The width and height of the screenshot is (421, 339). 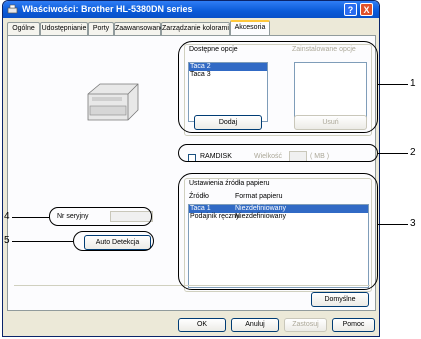 What do you see at coordinates (255, 325) in the screenshot?
I see `cancel-button: Anuluj` at bounding box center [255, 325].